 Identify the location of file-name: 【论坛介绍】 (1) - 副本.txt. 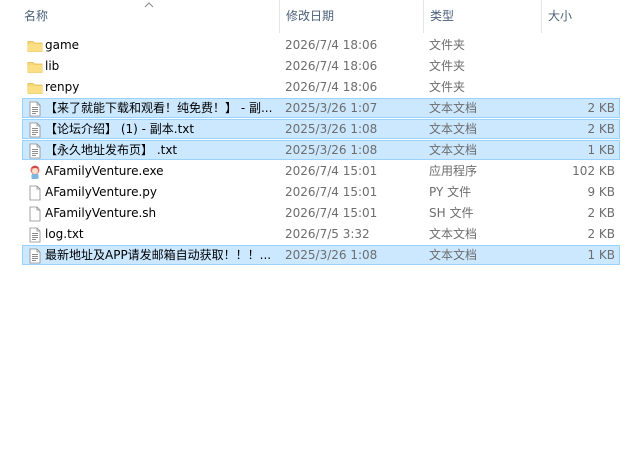
(120, 129).